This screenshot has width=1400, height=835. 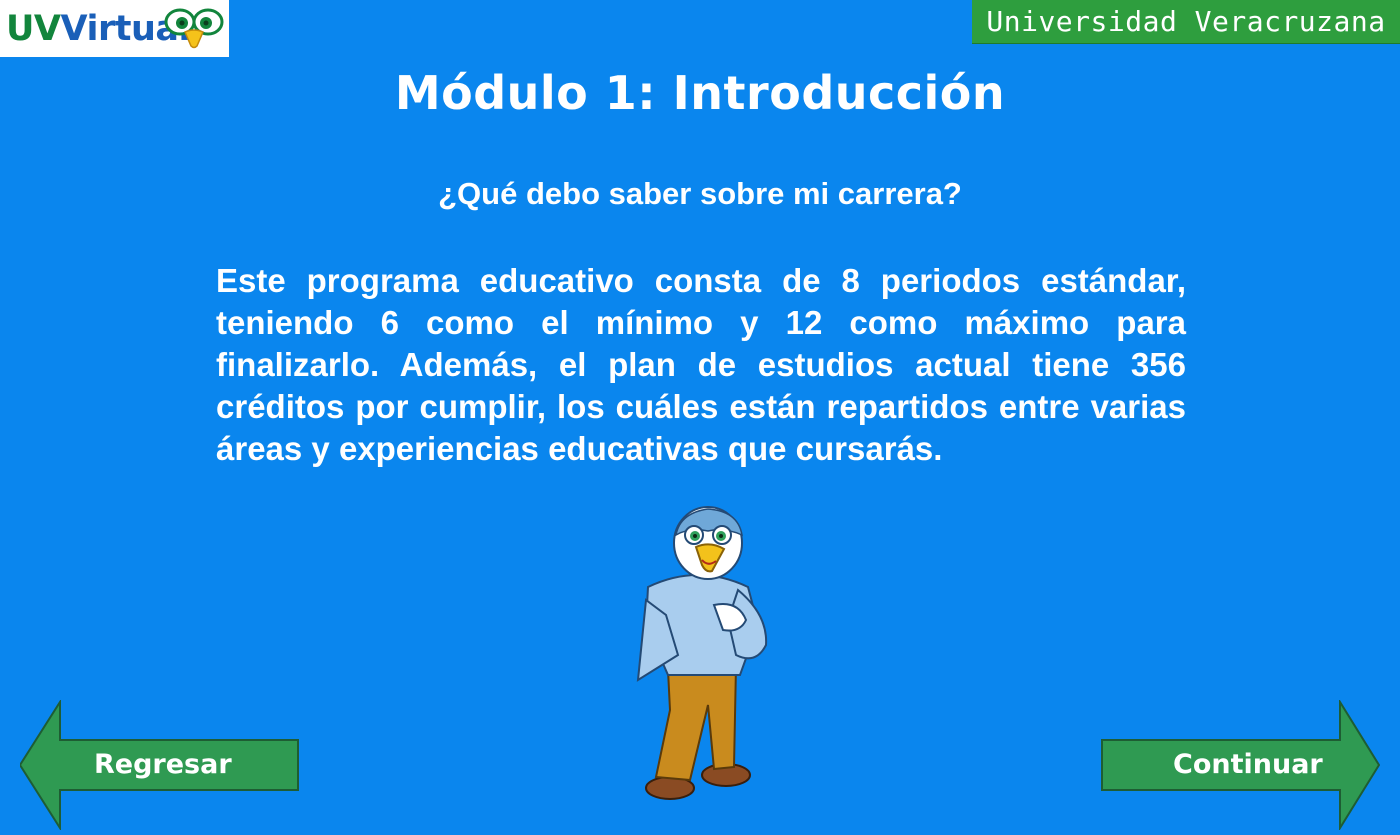 I want to click on owl-eyes-icon, so click(x=194, y=28).